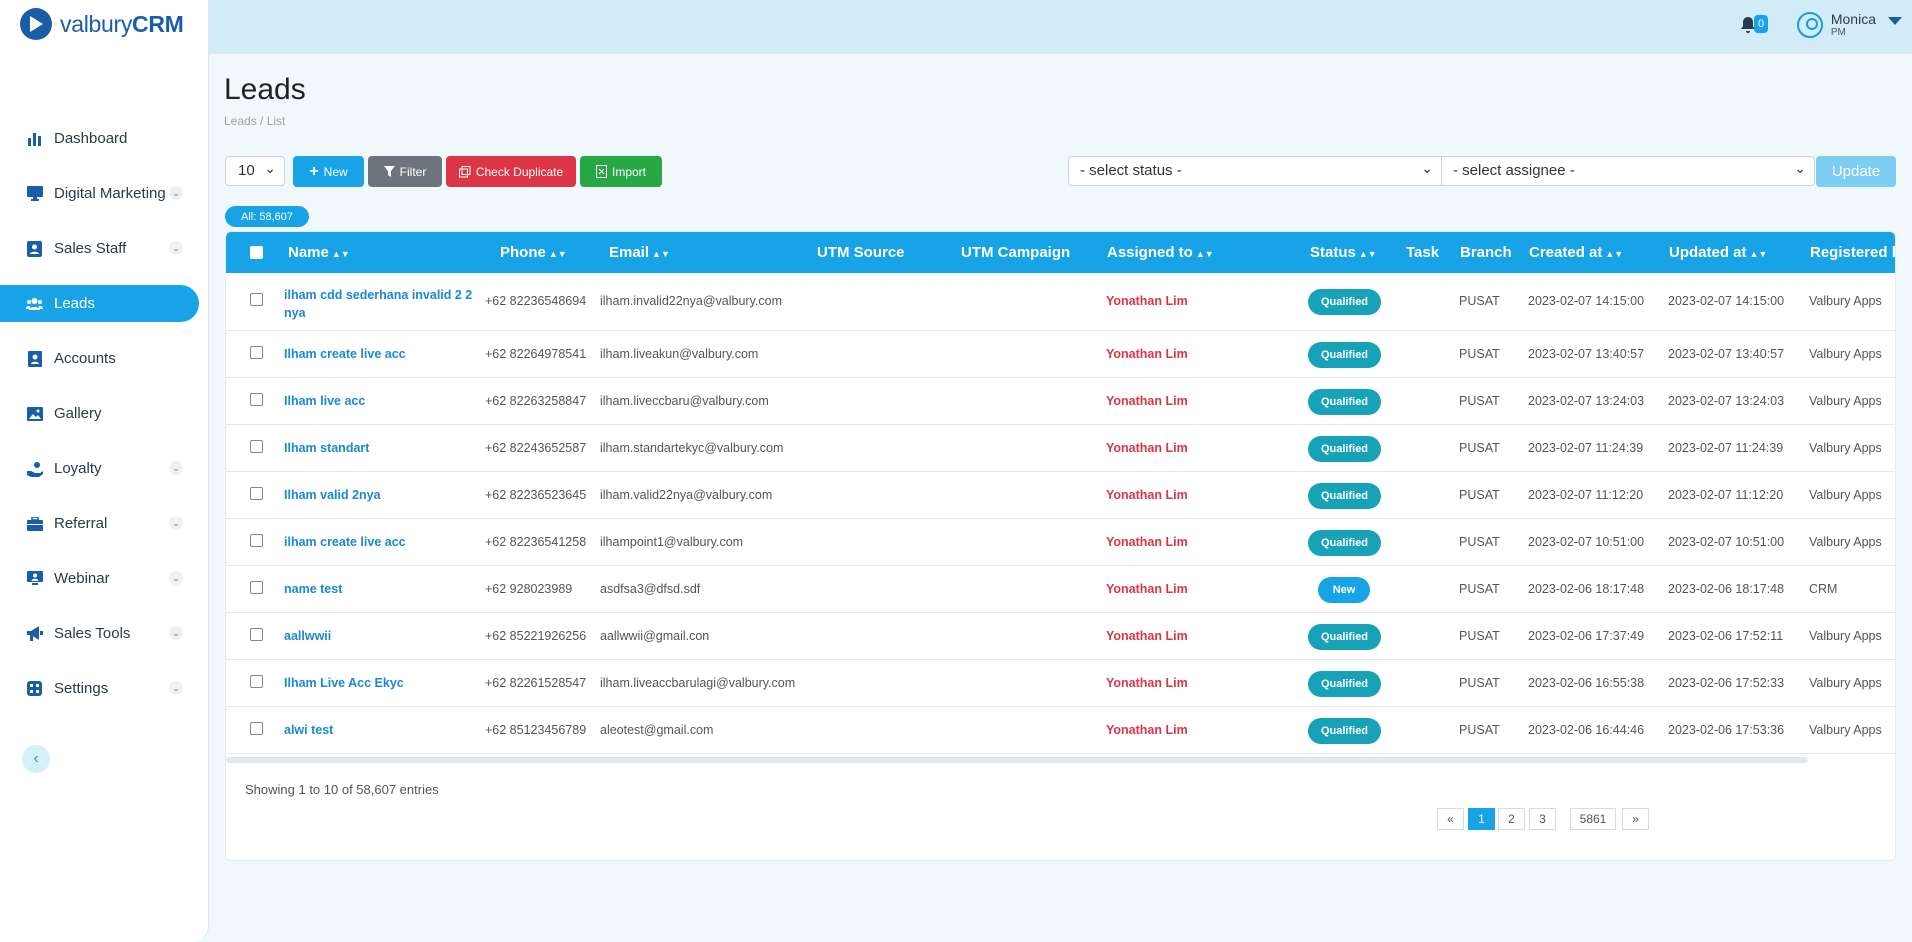 The height and width of the screenshot is (942, 1912). I want to click on app-logo: valburyCRM, so click(102, 24).